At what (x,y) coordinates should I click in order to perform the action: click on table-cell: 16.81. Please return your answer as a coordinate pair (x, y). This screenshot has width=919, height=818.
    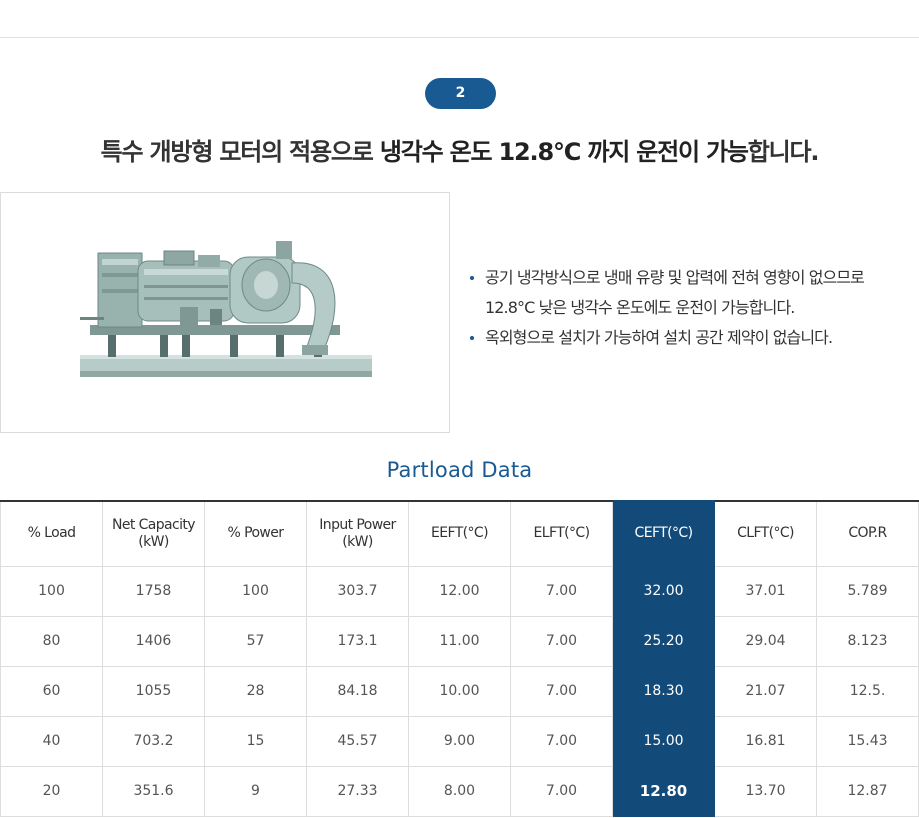
    Looking at the image, I should click on (765, 741).